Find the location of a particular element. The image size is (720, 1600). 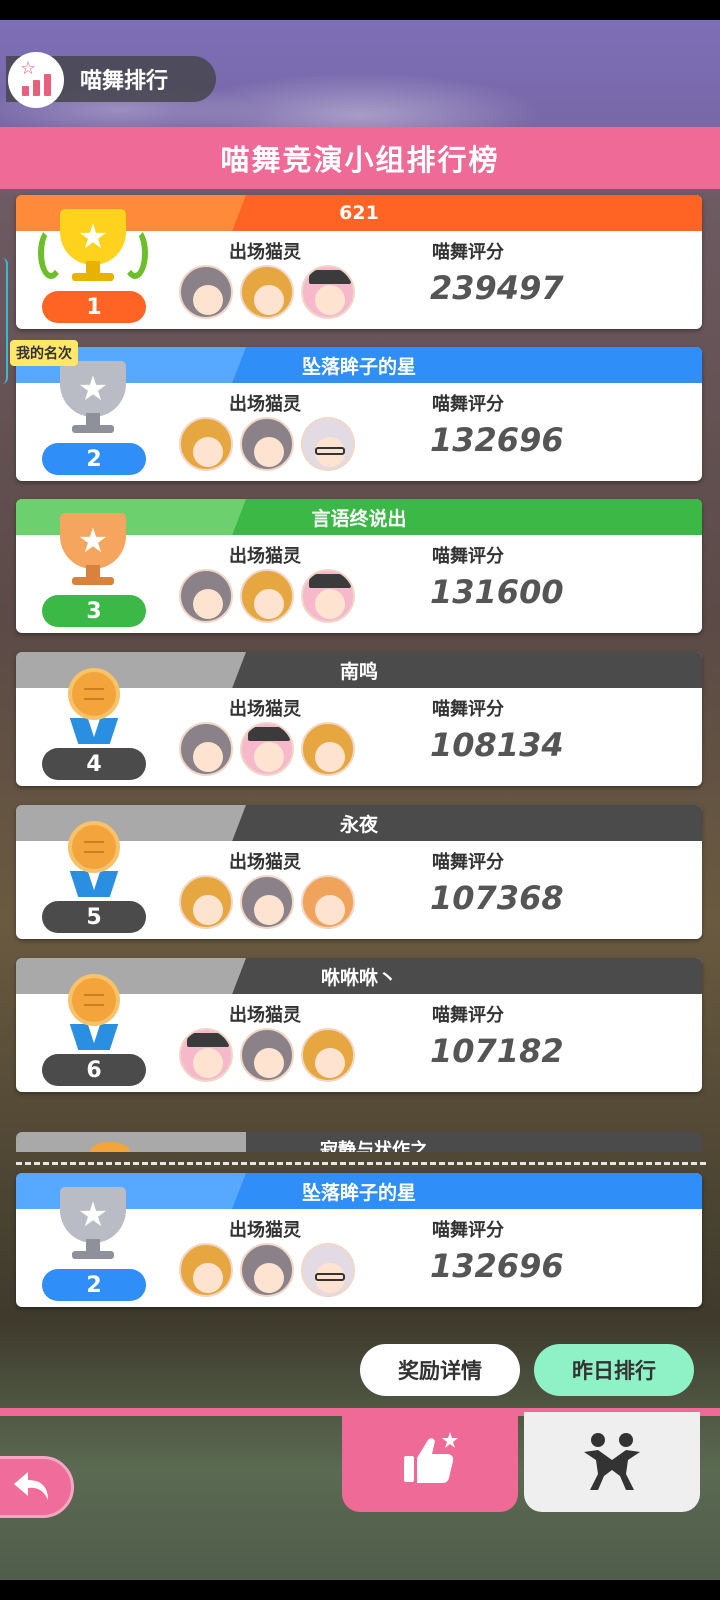

divider is located at coordinates (361, 1163).